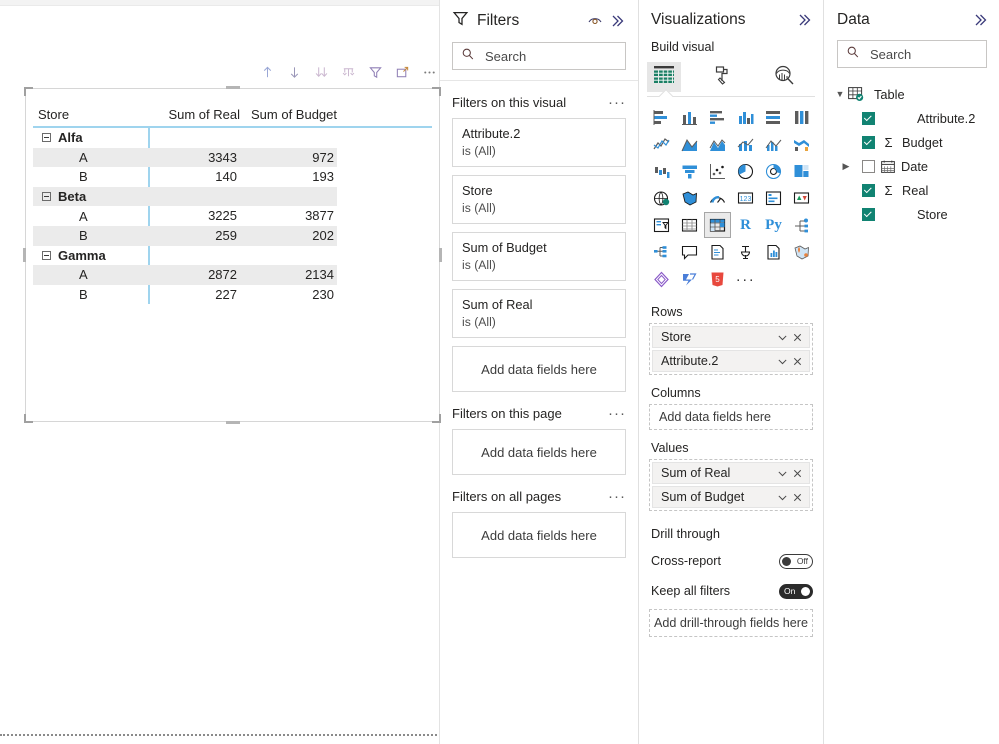 This screenshot has width=999, height=744. What do you see at coordinates (661, 171) in the screenshot?
I see `waterfall-chart-icon` at bounding box center [661, 171].